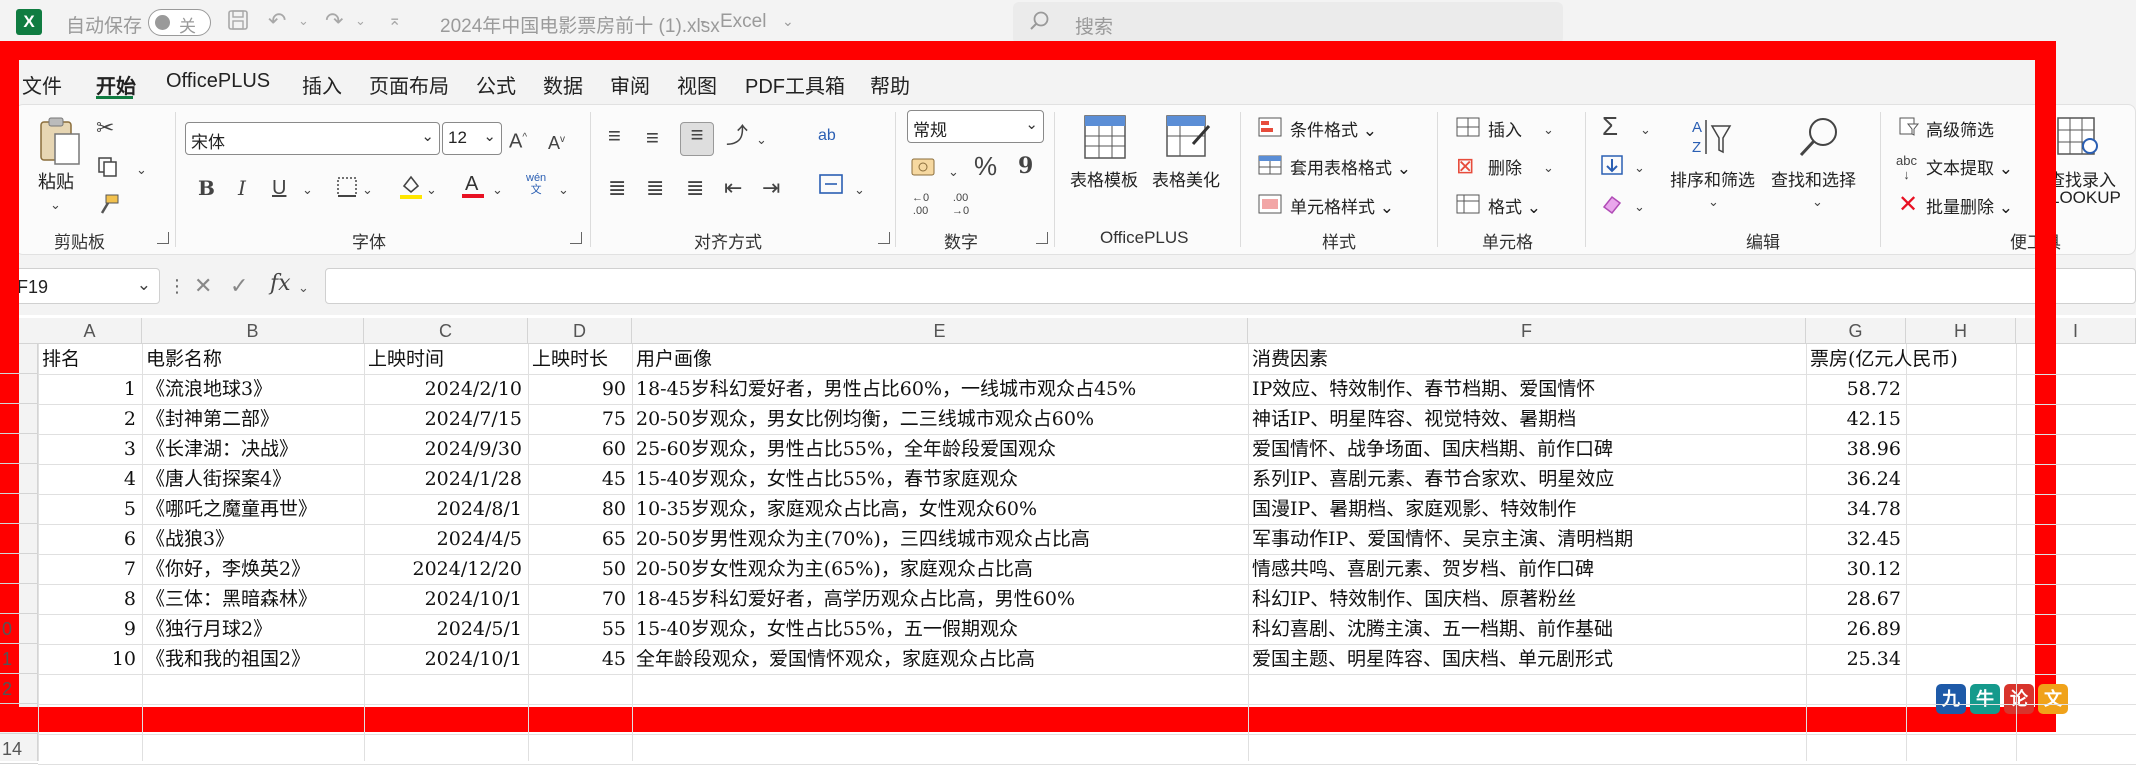 This screenshot has width=2136, height=765. What do you see at coordinates (1288, 23) in the screenshot?
I see `search-input: 搜索` at bounding box center [1288, 23].